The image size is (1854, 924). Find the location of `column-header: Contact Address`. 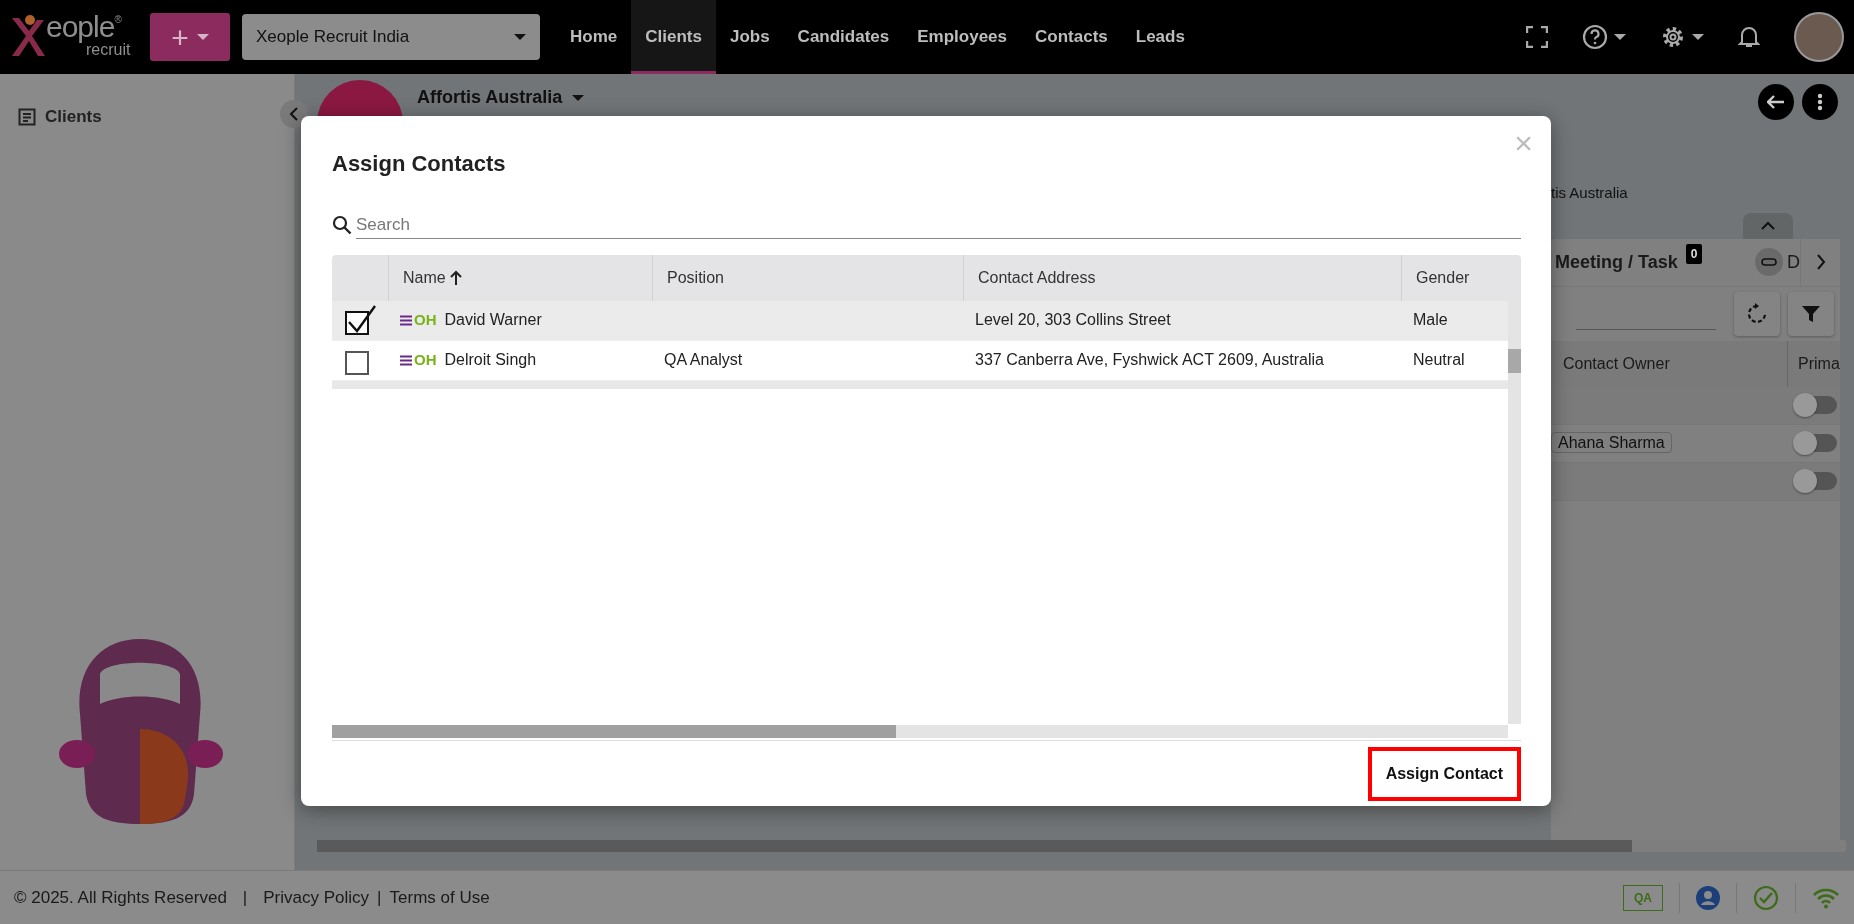

column-header: Contact Address is located at coordinates (1037, 277).